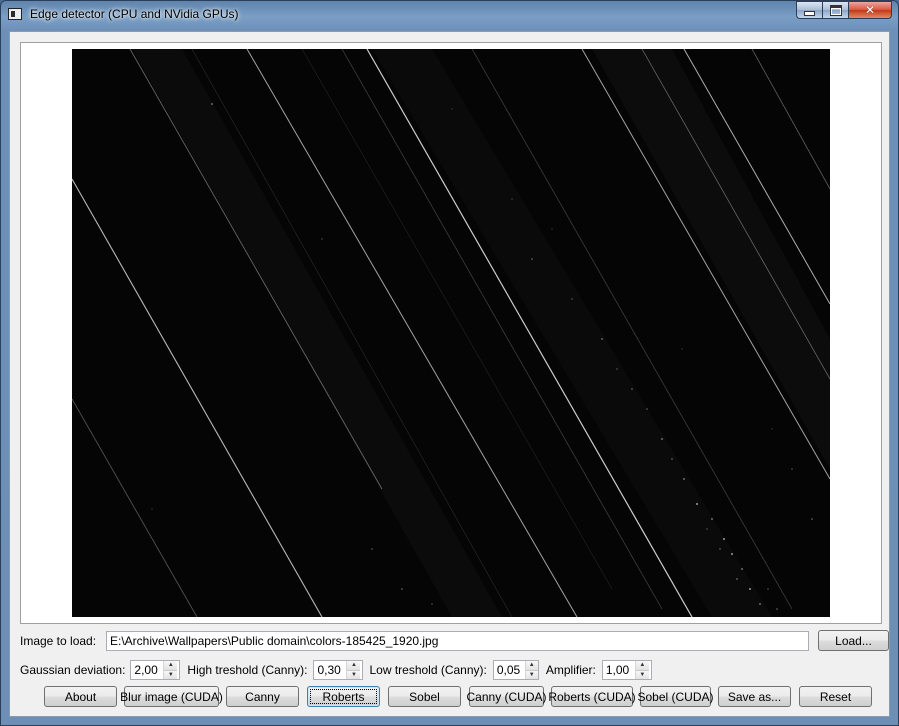 This screenshot has width=899, height=726. I want to click on app-icon, so click(15, 14).